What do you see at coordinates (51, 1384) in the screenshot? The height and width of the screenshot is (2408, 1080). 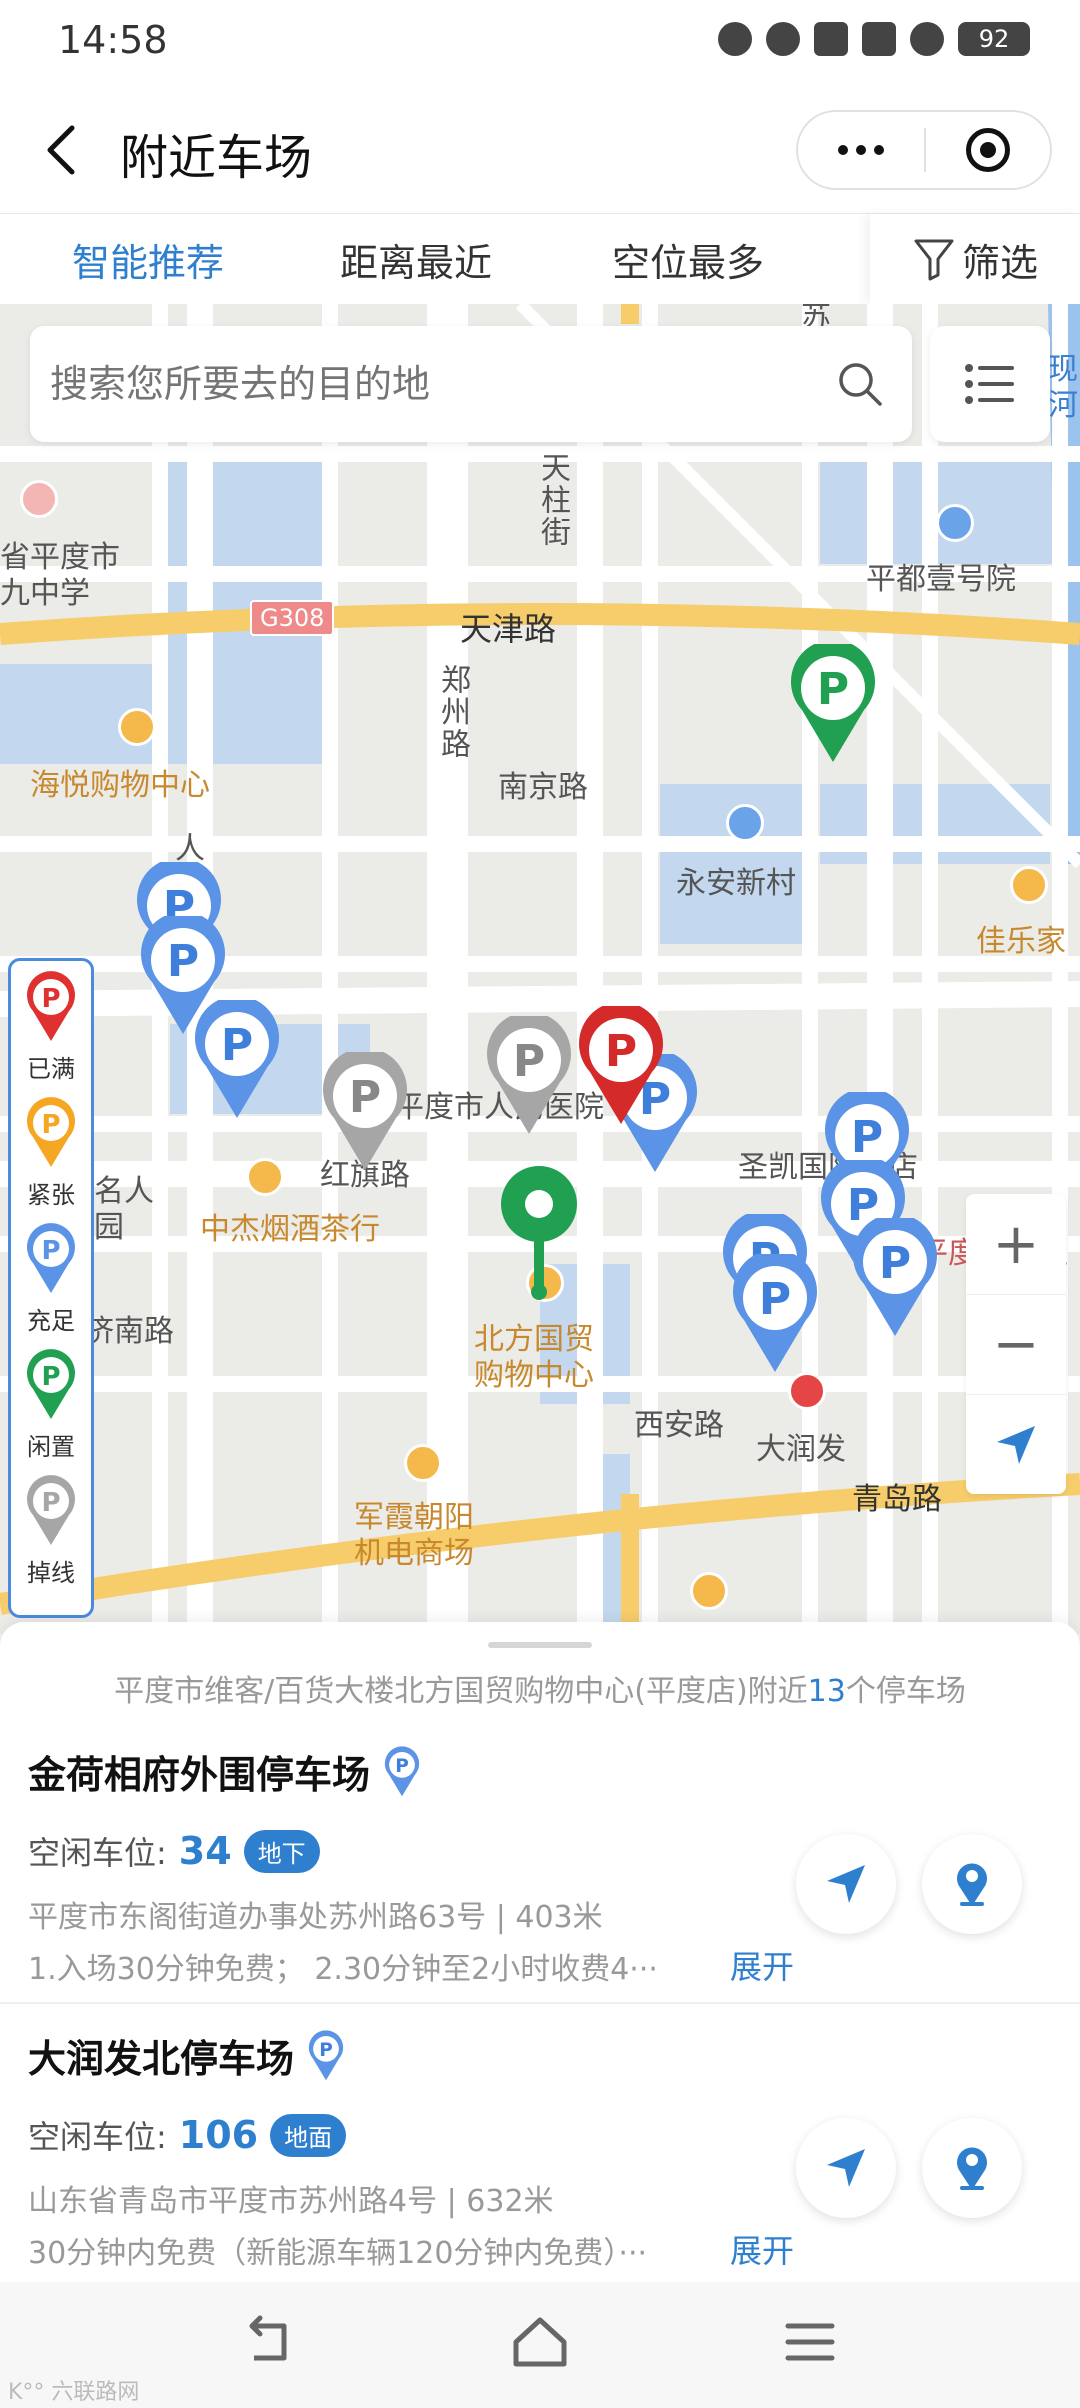 I see `idle-pin-icon: P` at bounding box center [51, 1384].